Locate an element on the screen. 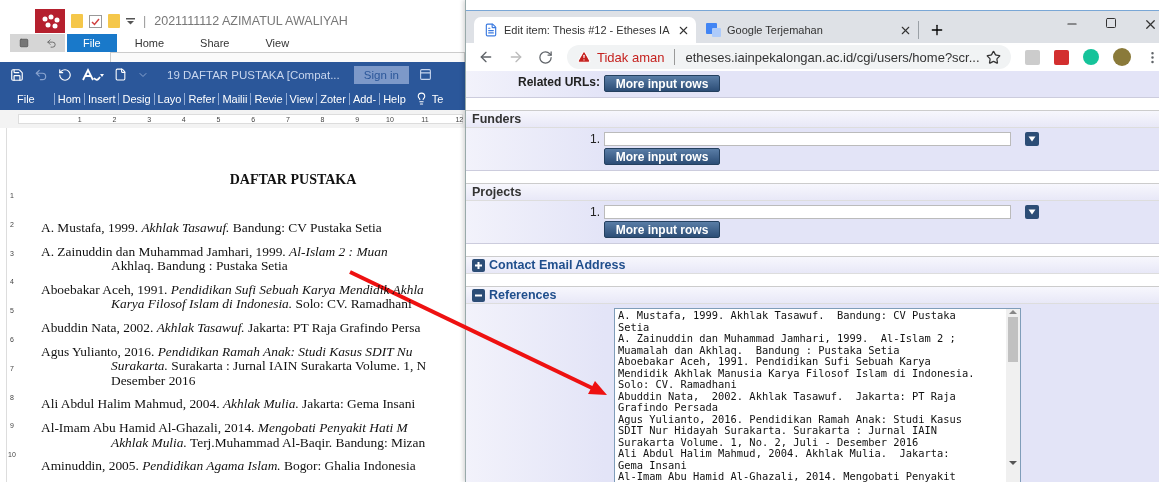 The image size is (1159, 482). minus-icon is located at coordinates (478, 295).